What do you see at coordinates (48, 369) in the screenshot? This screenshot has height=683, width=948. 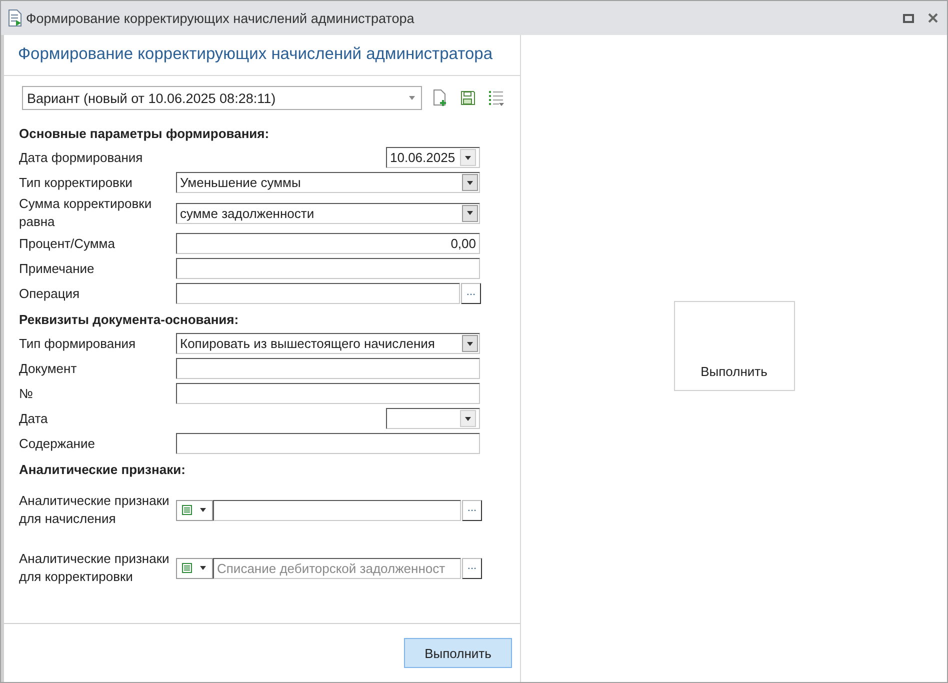 I see `field-label: Документ` at bounding box center [48, 369].